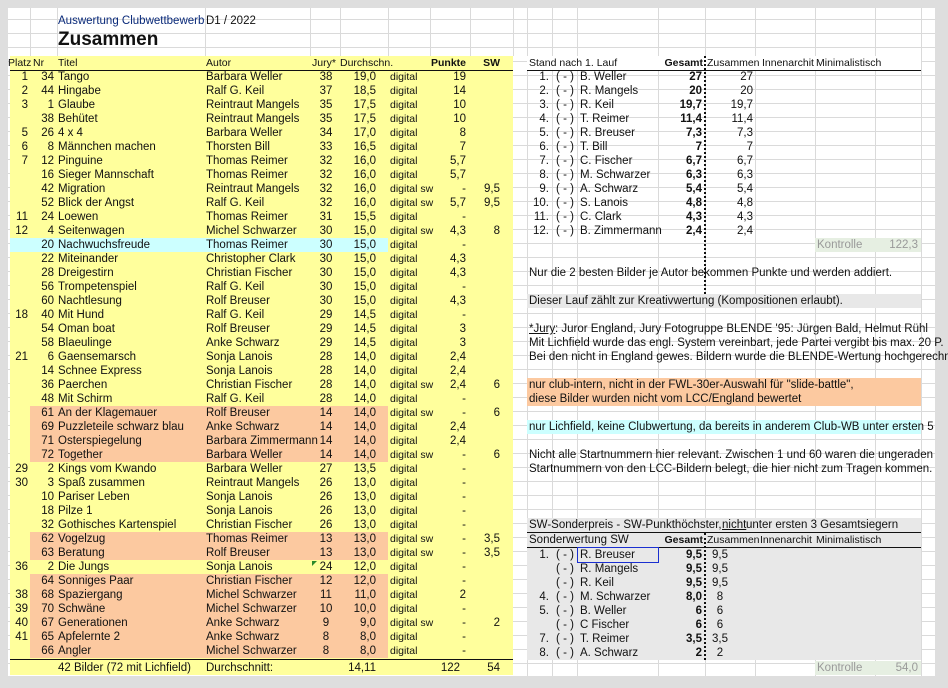 This screenshot has height=688, width=948. What do you see at coordinates (619, 217) in the screenshot?
I see `name: C. Clark` at bounding box center [619, 217].